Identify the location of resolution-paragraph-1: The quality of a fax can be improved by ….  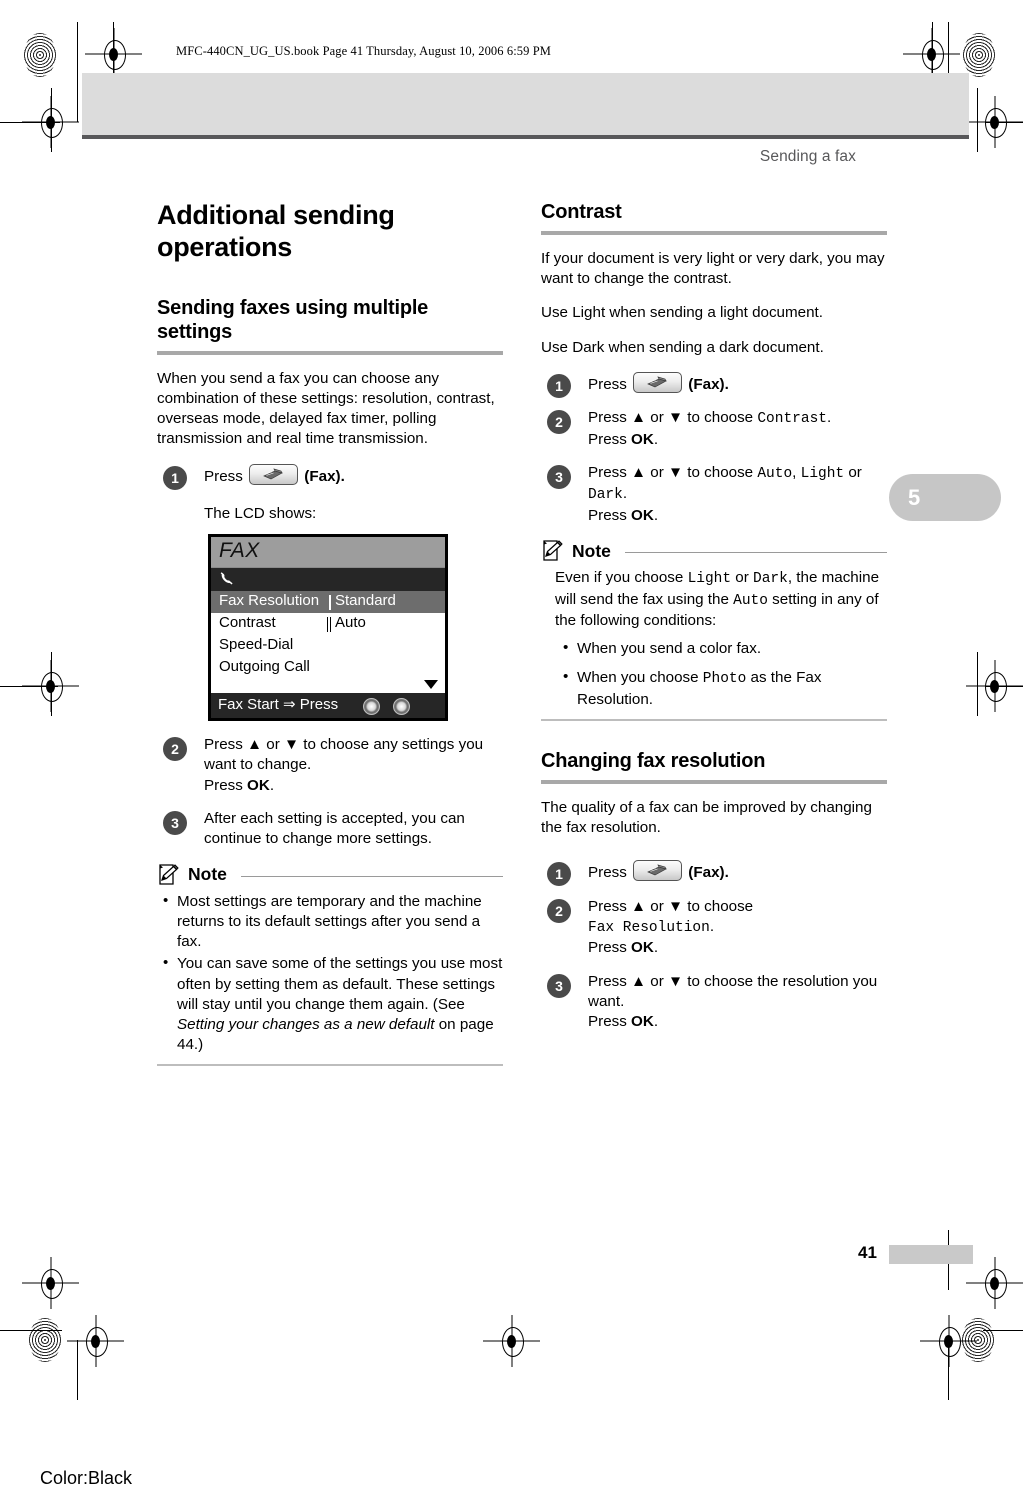
(706, 817).